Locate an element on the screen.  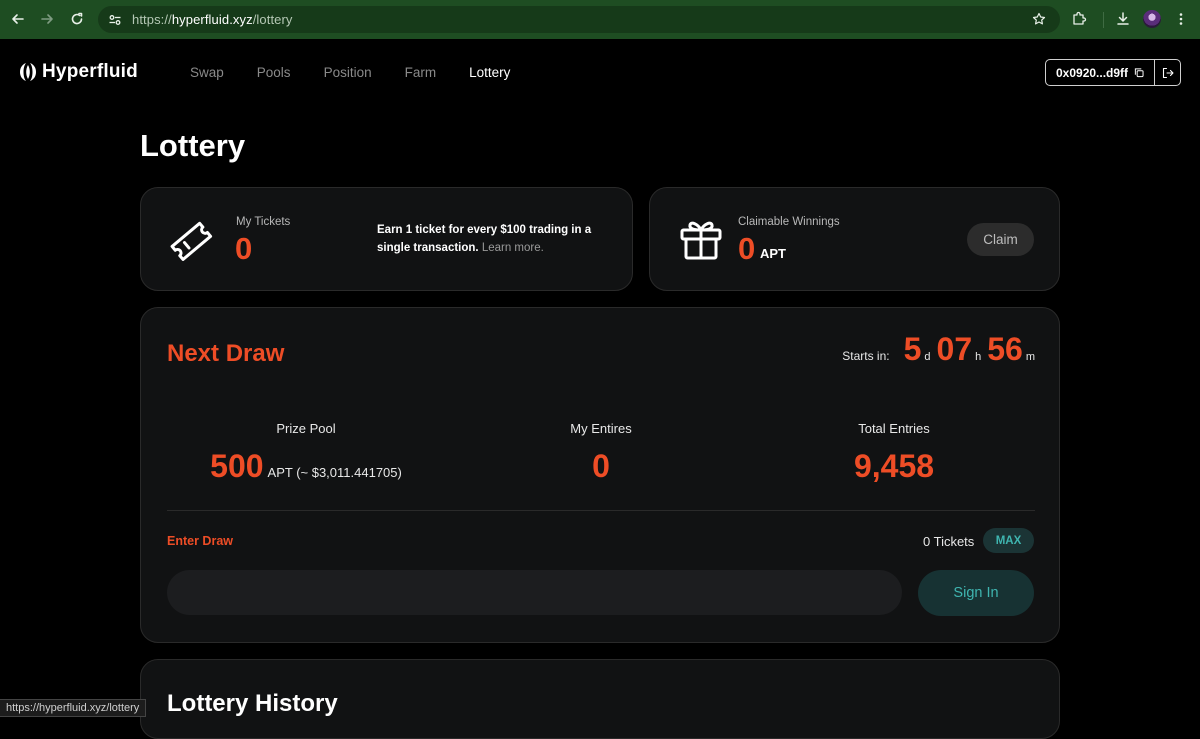
available-tickets: 0 Tickets is located at coordinates (949, 541).